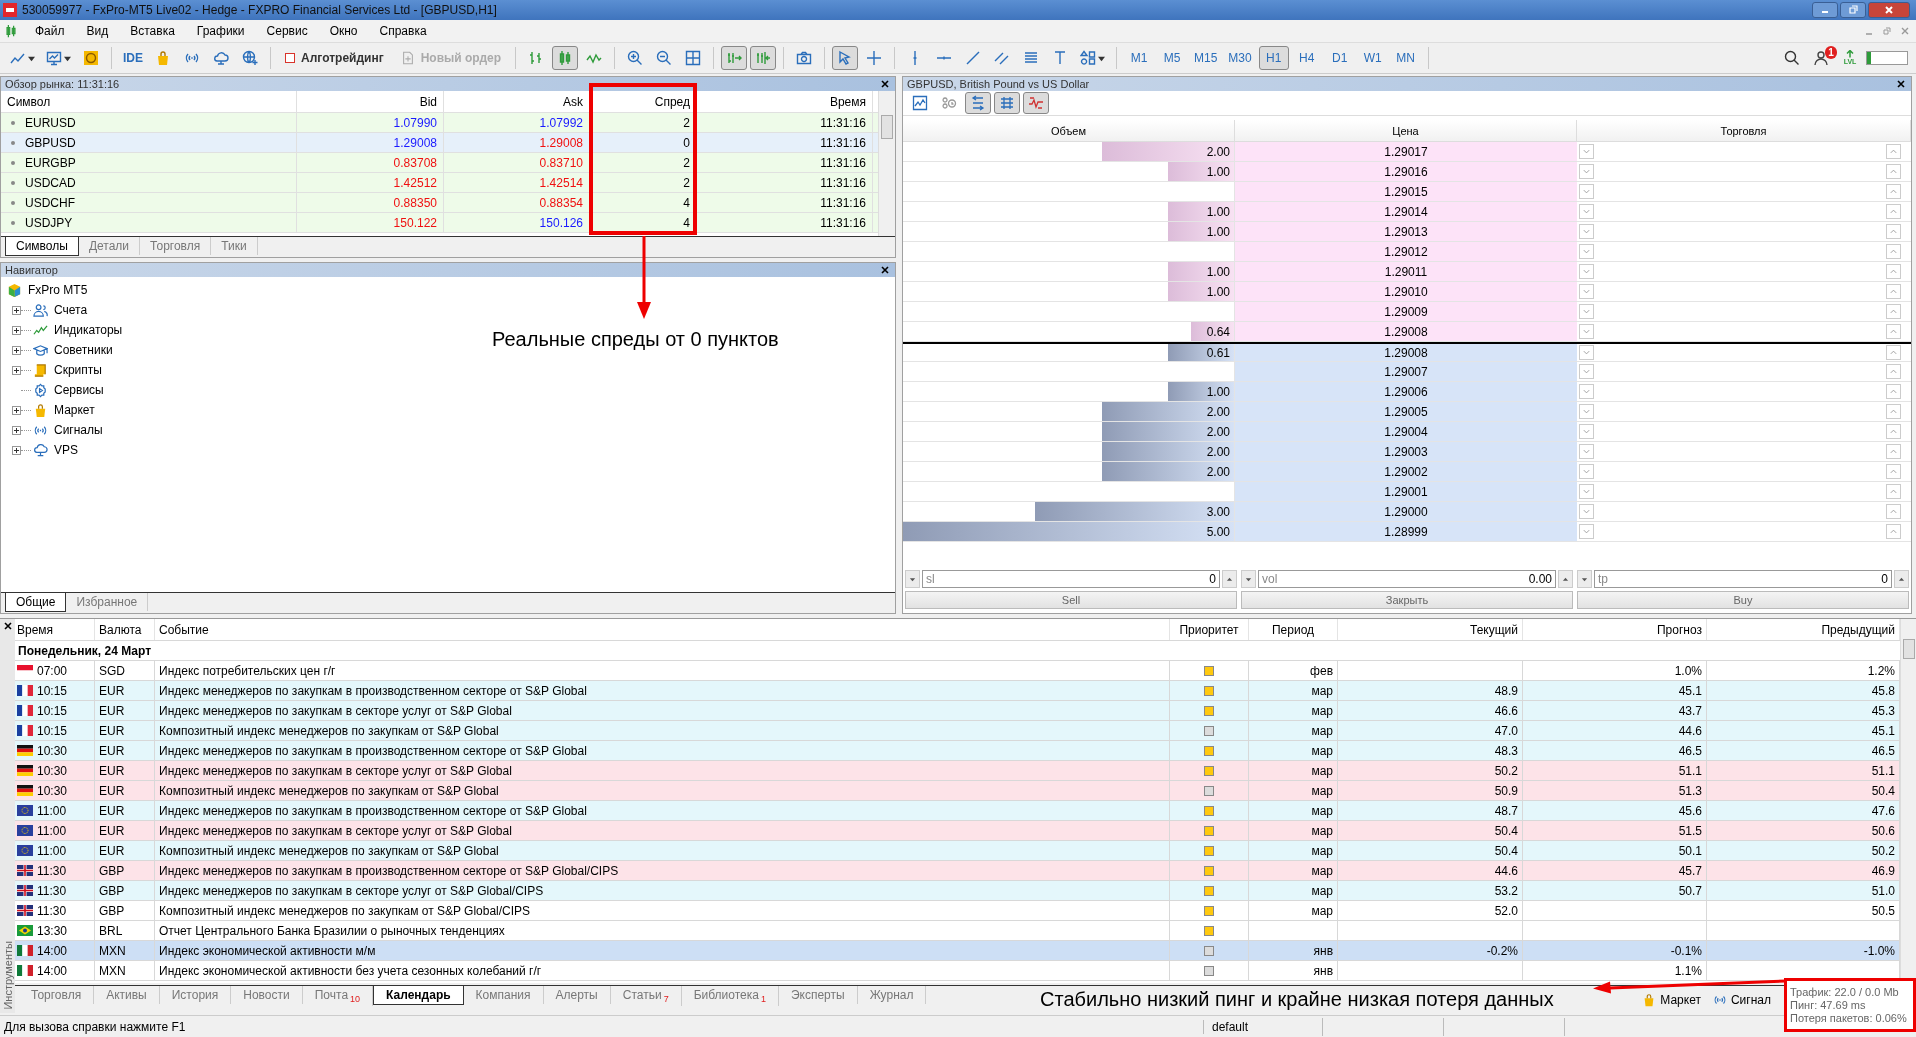 The width and height of the screenshot is (1916, 1037). What do you see at coordinates (957, 891) in the screenshot?
I see `event-row: 11:30 GBP Индекс менеджеров по закупкам в секторе услуг от S&P Global/CIPS мар 53.2 50.7 51.0` at bounding box center [957, 891].